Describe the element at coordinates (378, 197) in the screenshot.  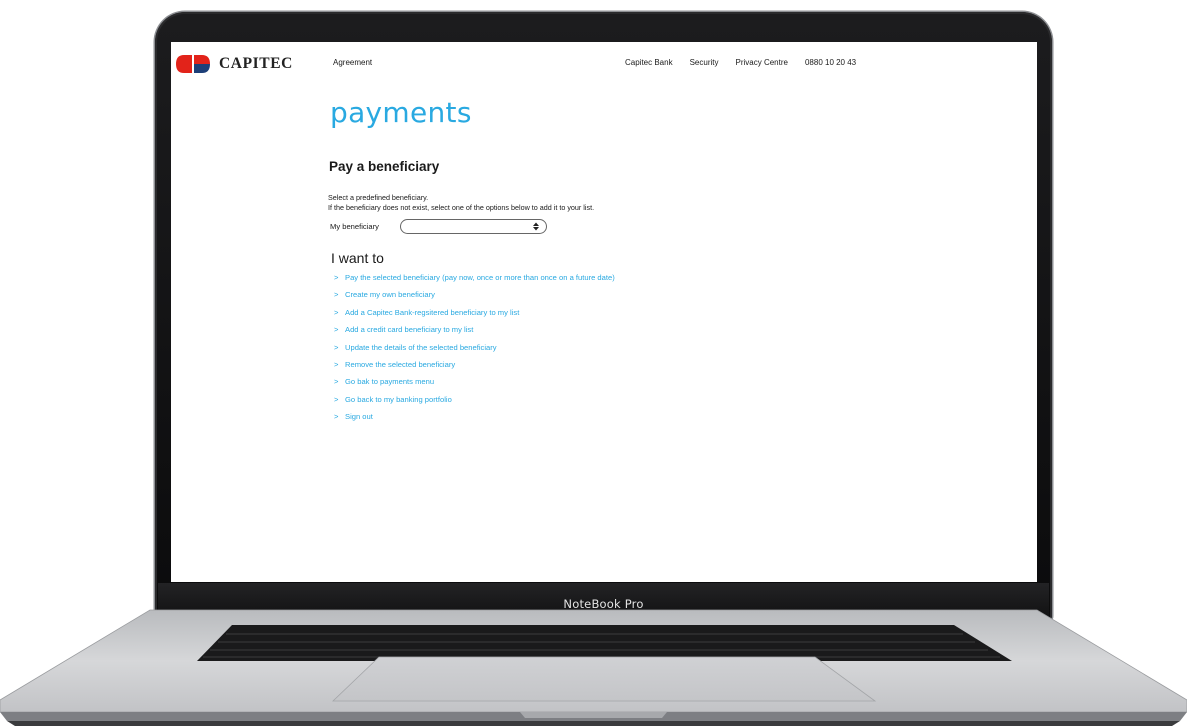
I see `intro-line-1: Select a predefined beneficiary.` at that location.